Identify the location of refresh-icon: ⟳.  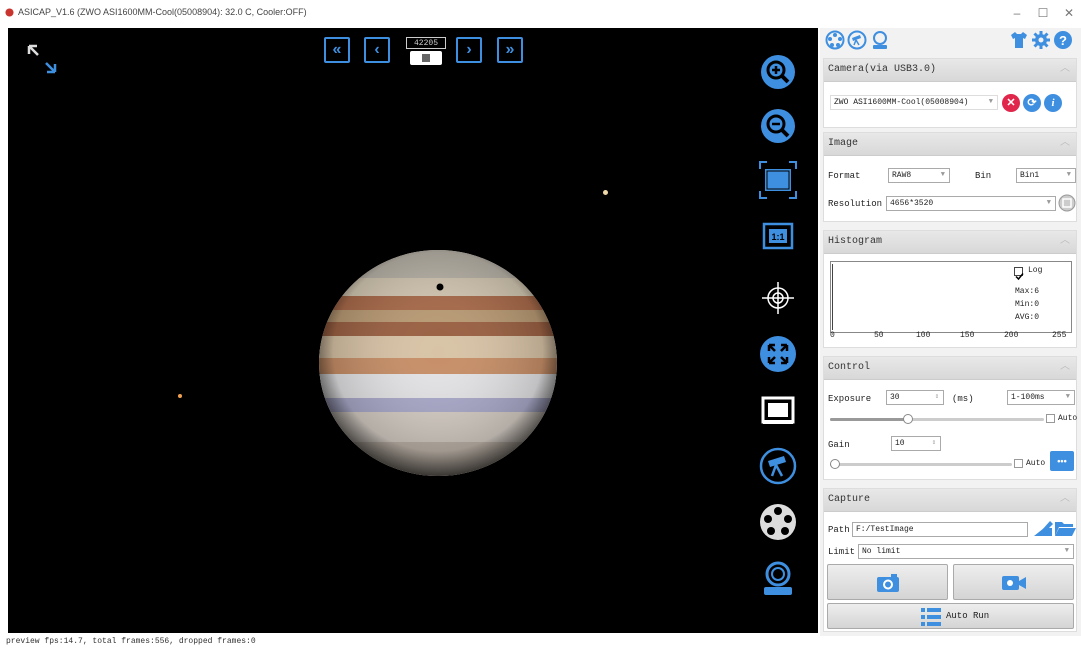
(1032, 103).